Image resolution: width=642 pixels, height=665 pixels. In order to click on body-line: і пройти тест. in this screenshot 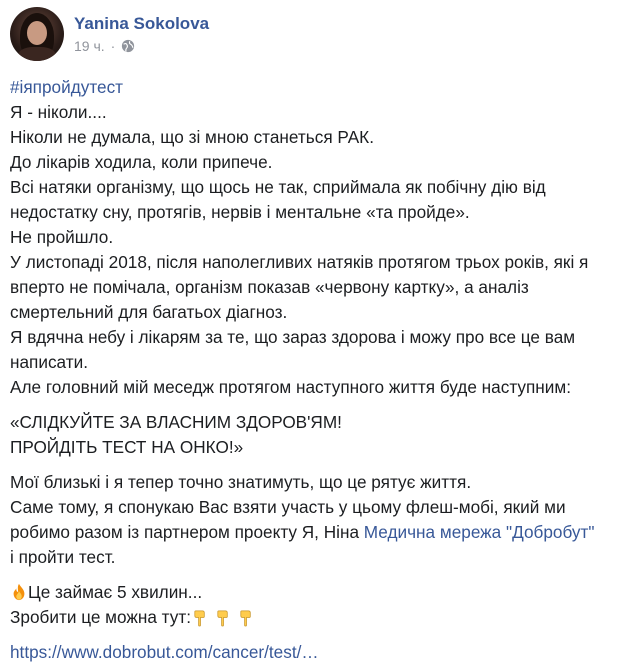, I will do `click(63, 557)`.